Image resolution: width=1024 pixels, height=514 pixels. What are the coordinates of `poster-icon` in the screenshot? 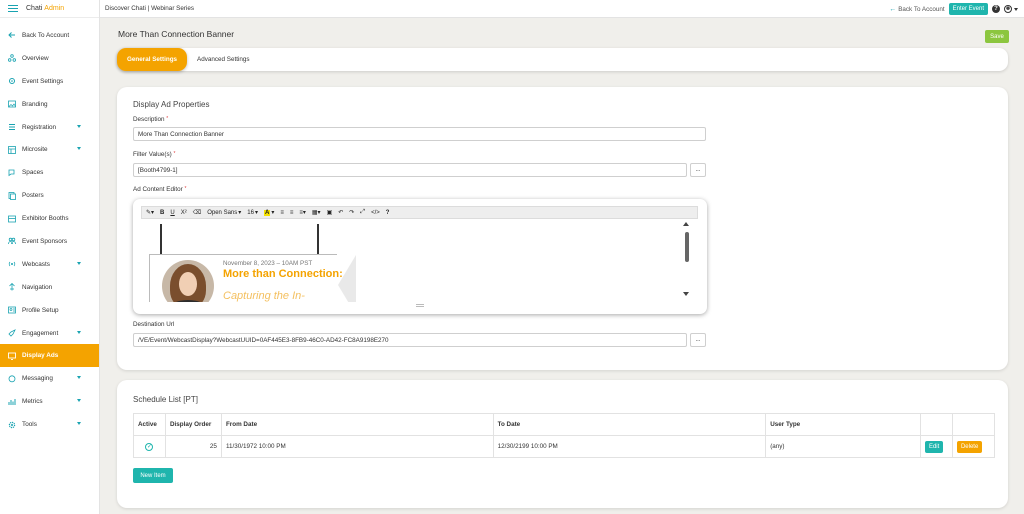 It's located at (12, 195).